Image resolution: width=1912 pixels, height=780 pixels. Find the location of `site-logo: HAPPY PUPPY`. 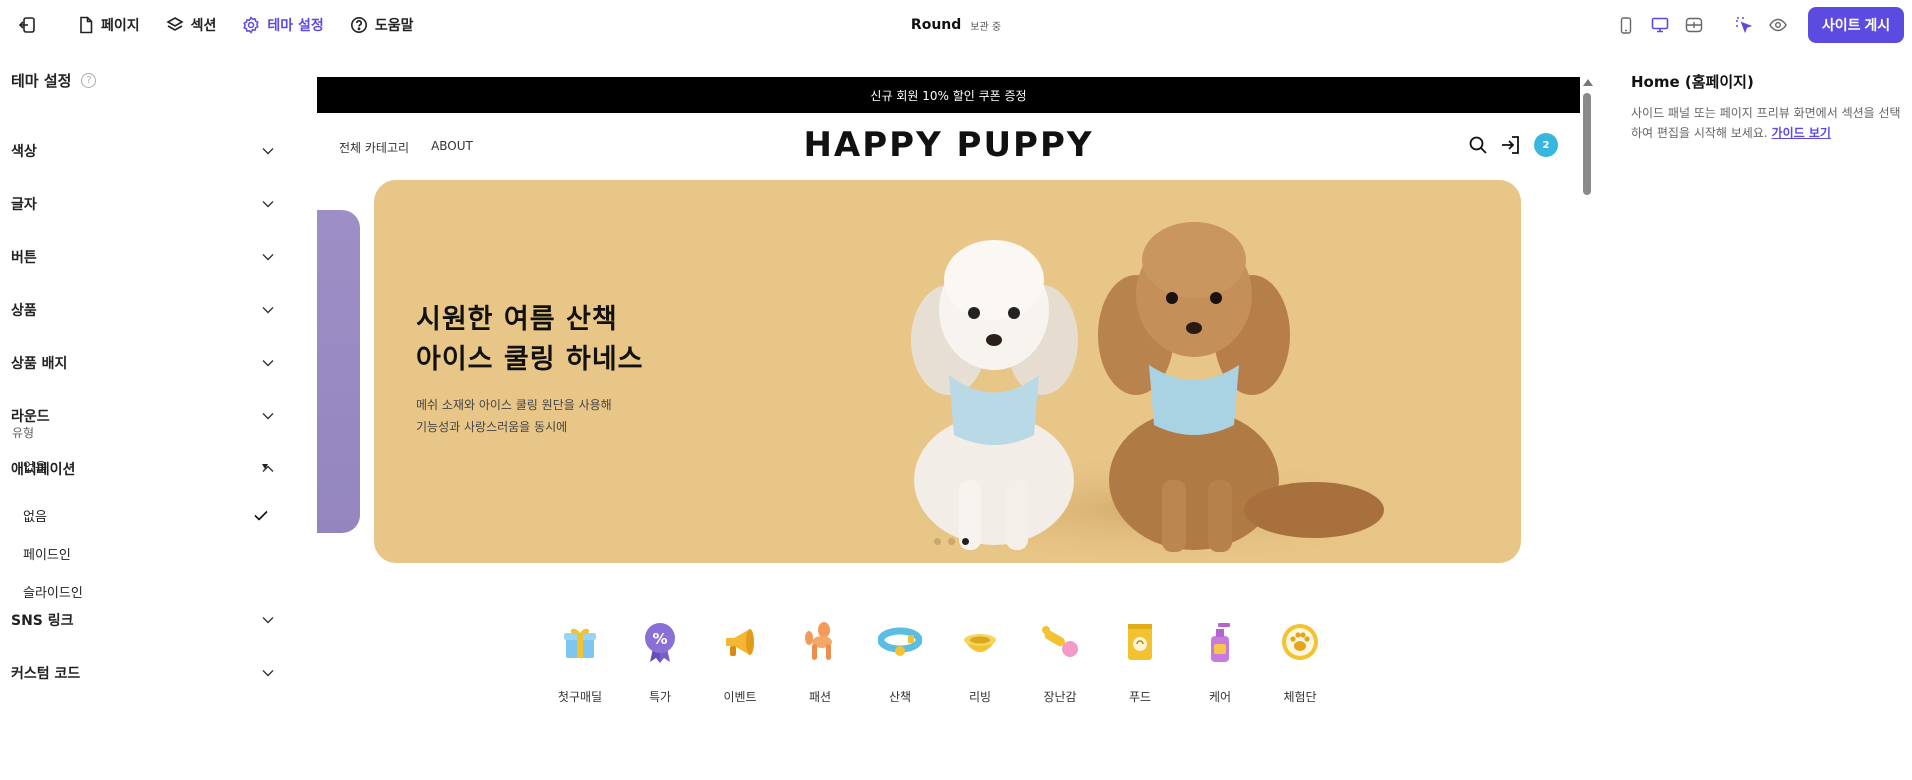

site-logo: HAPPY PUPPY is located at coordinates (948, 145).